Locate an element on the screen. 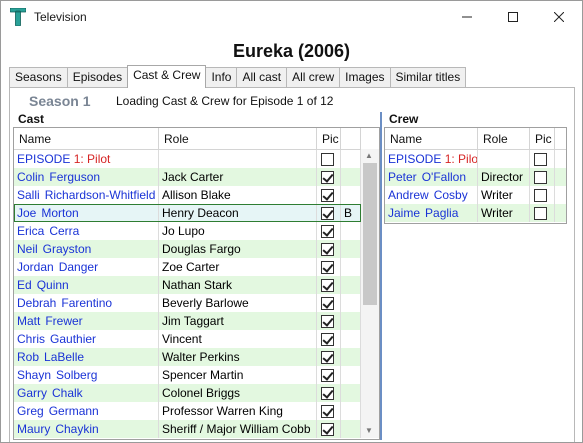 The width and height of the screenshot is (583, 443). cast-last-name: Chalk is located at coordinates (67, 393).